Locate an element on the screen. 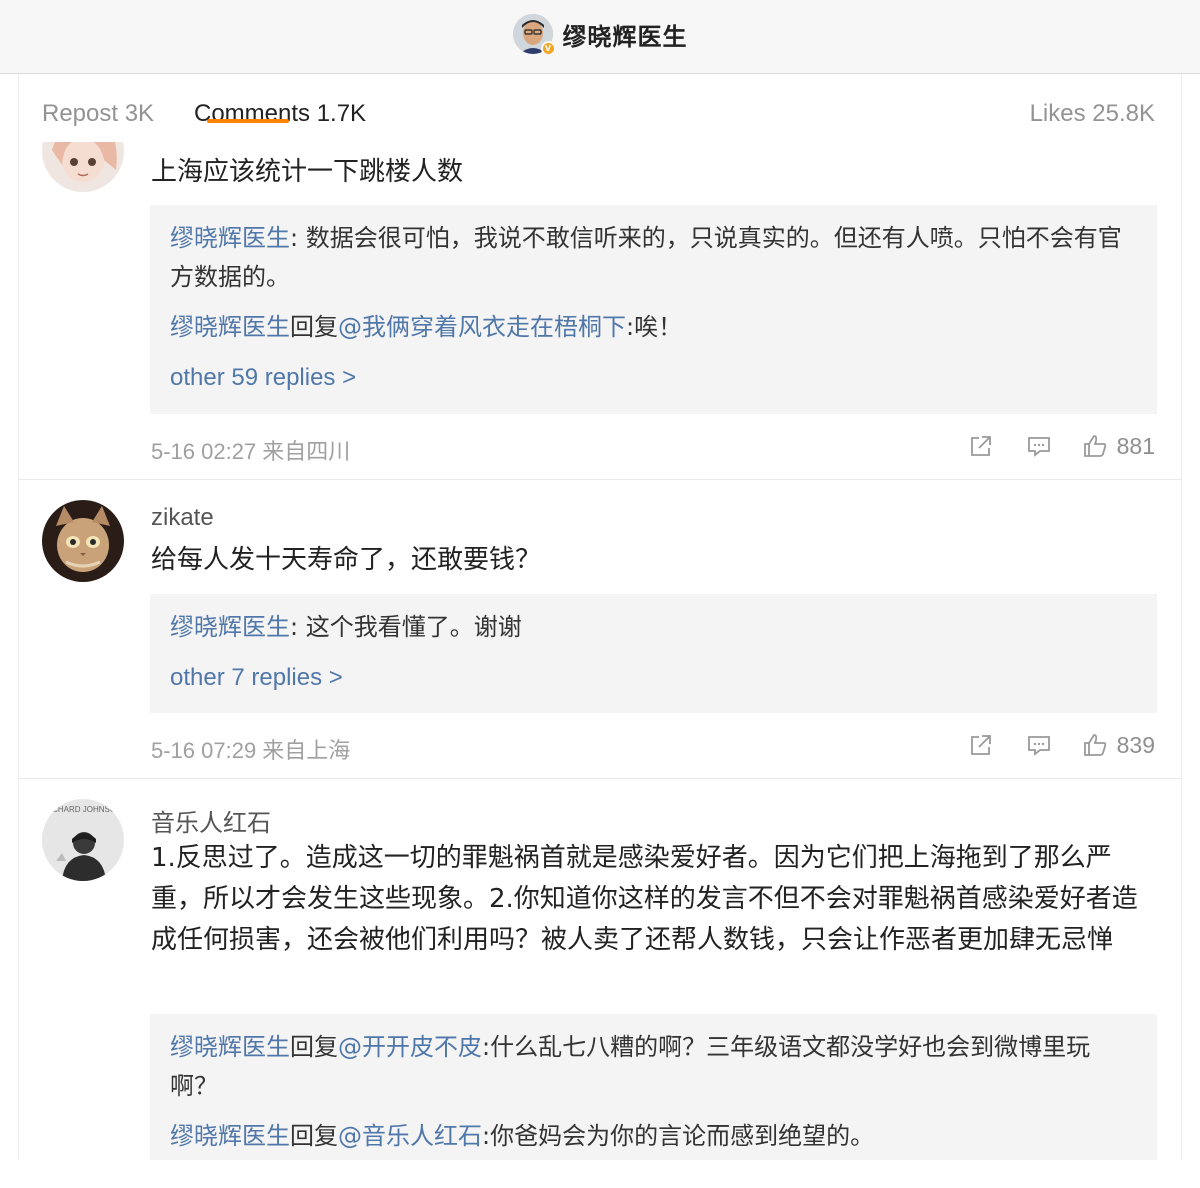 This screenshot has width=1200, height=1188. reply-item: 缪晓辉医生回复@我俩穿着风衣走在梧桐下:唉！ is located at coordinates (653, 327).